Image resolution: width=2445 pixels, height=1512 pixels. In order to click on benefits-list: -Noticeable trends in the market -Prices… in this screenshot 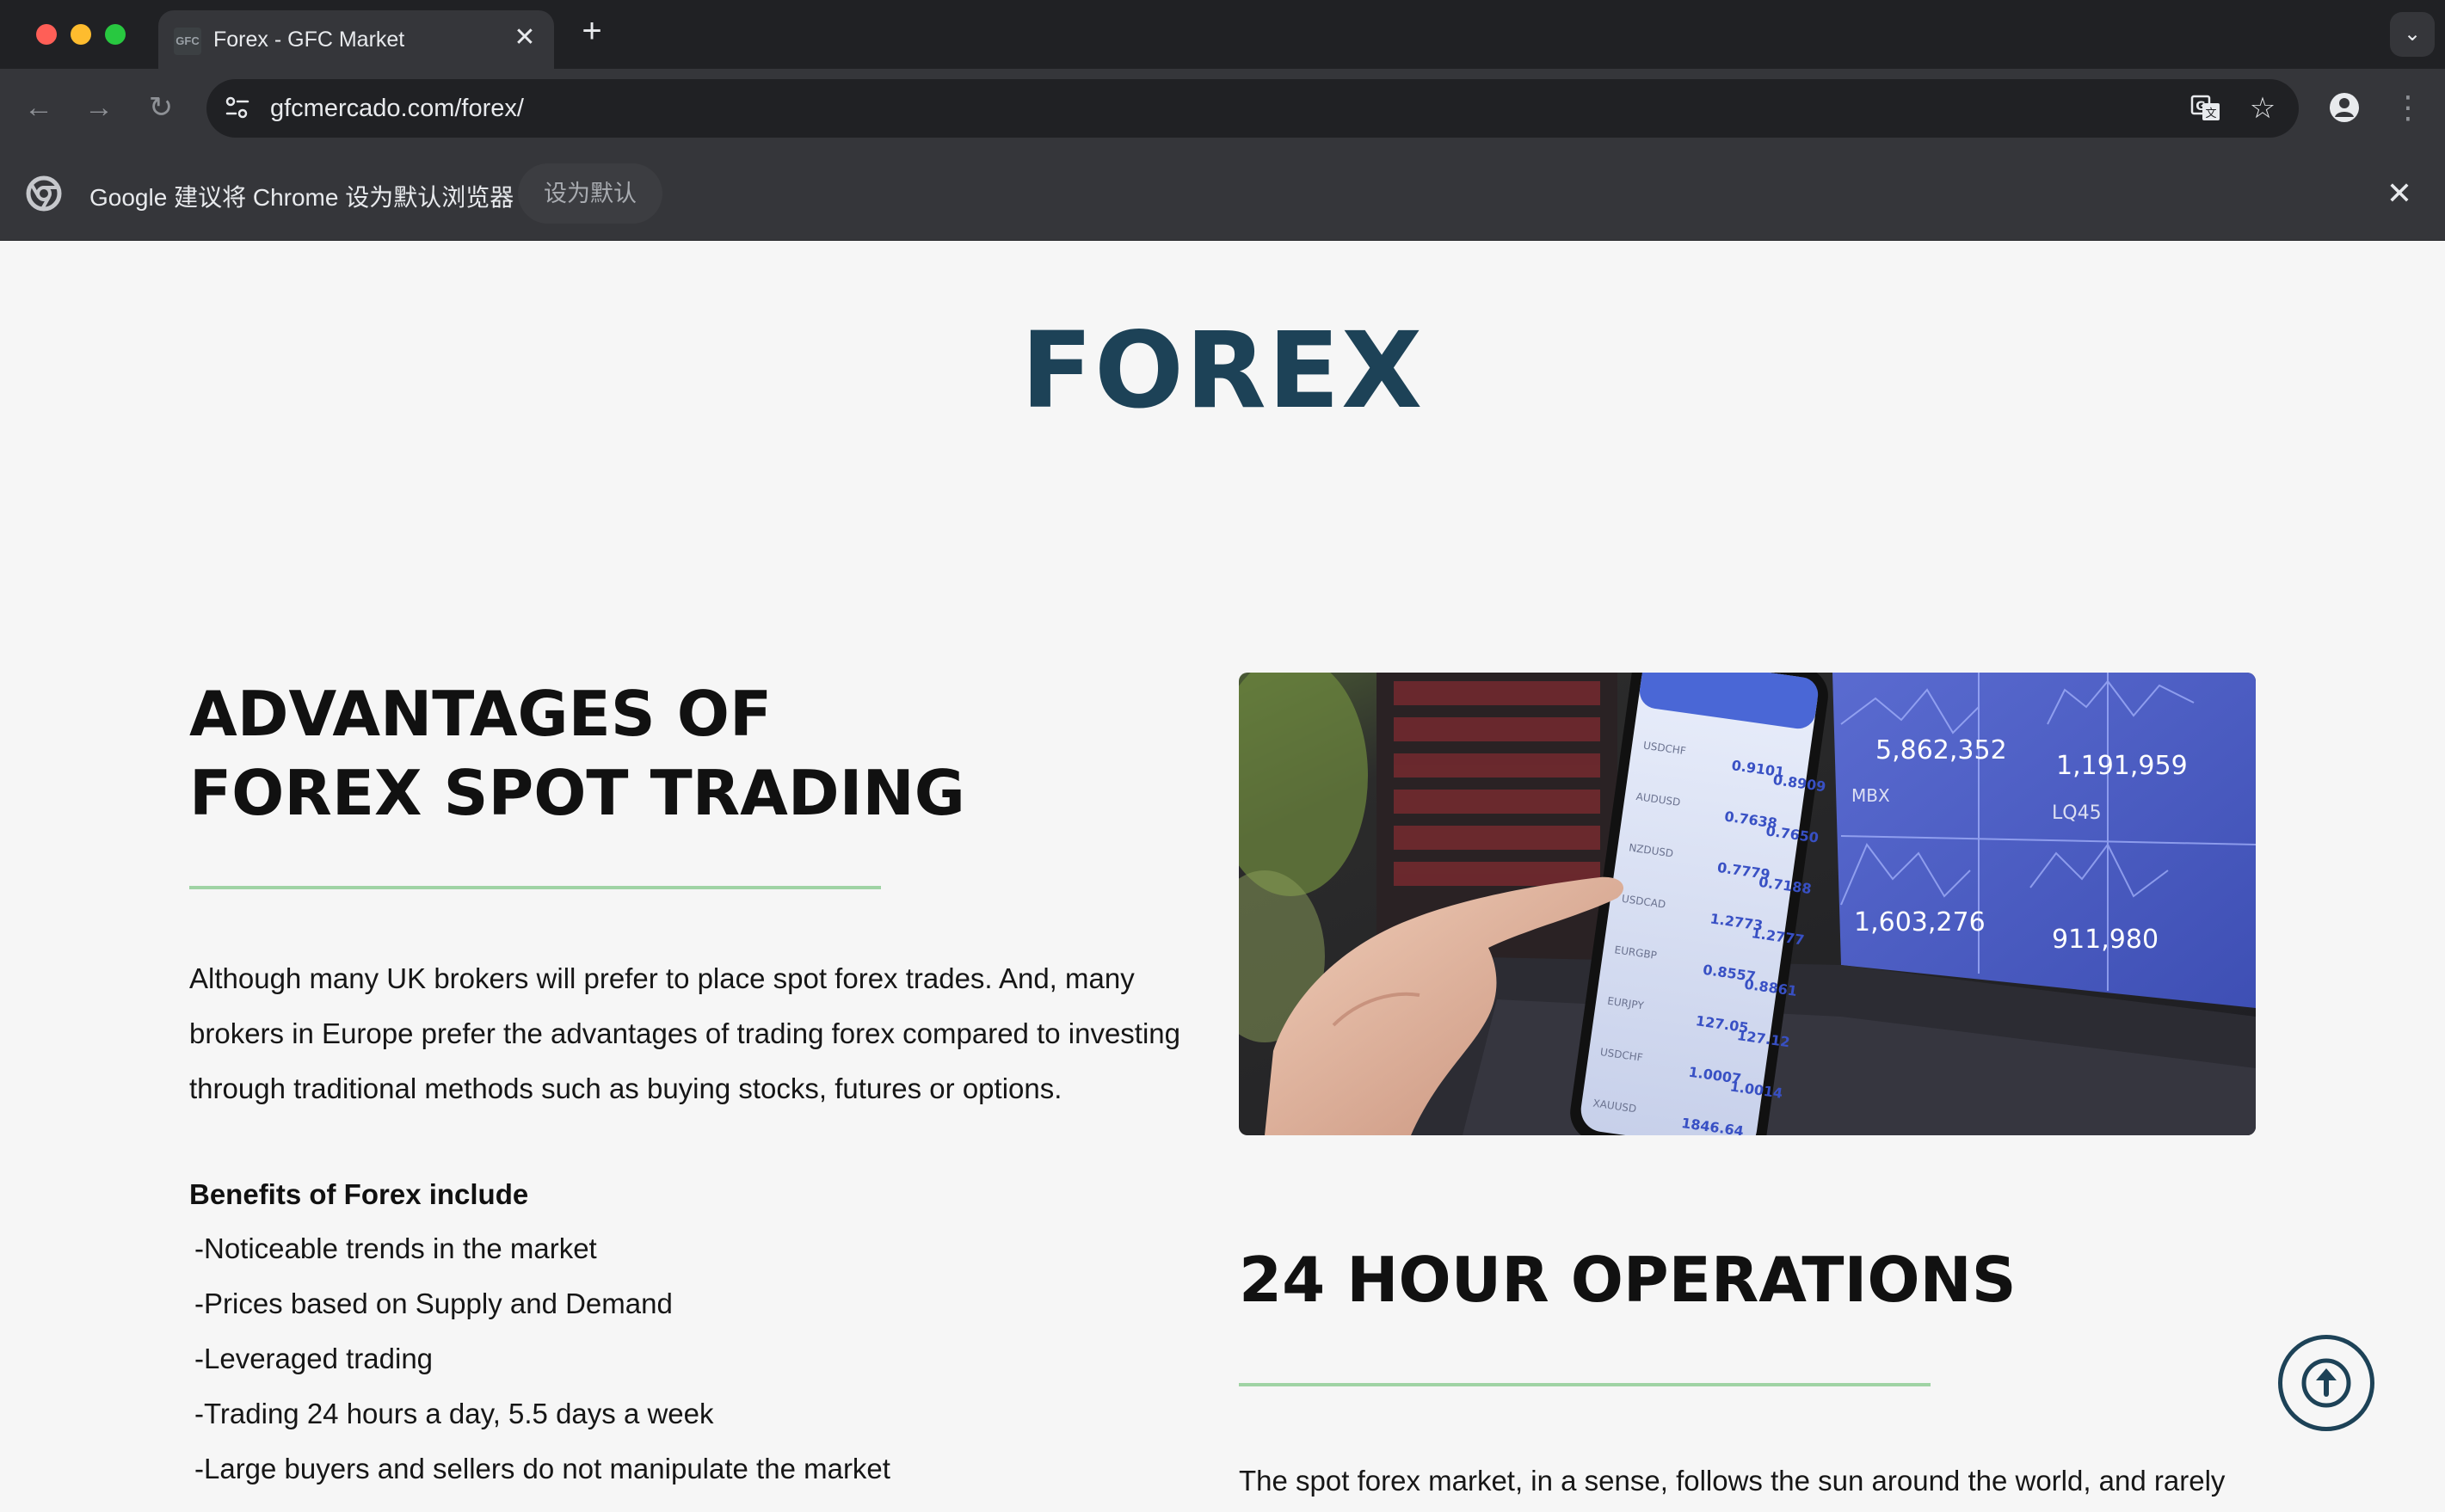, I will do `click(542, 1359)`.